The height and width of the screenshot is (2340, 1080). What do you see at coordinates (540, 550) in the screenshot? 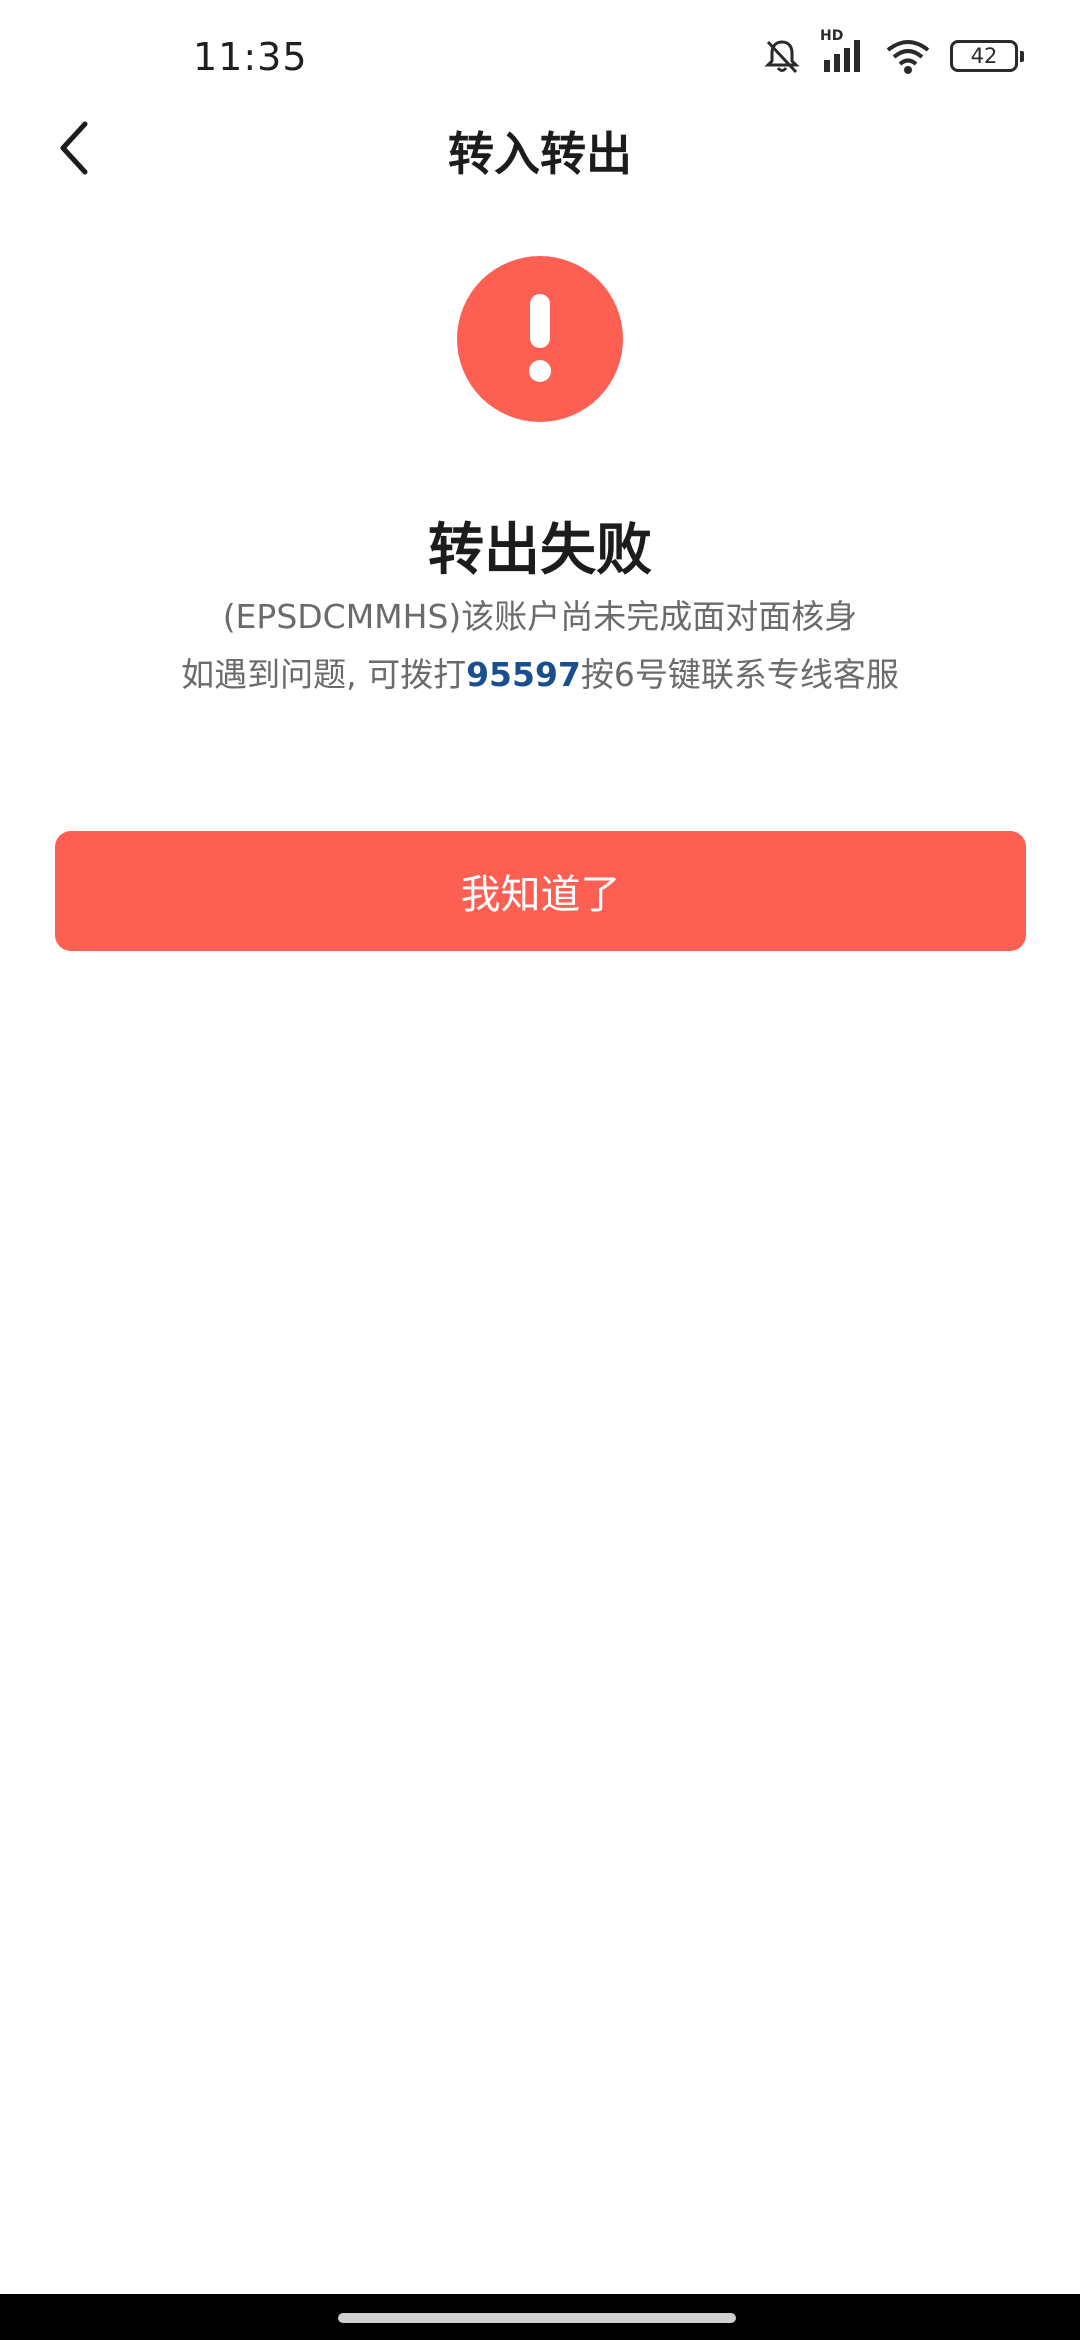
I see `result-title: 转出失败` at bounding box center [540, 550].